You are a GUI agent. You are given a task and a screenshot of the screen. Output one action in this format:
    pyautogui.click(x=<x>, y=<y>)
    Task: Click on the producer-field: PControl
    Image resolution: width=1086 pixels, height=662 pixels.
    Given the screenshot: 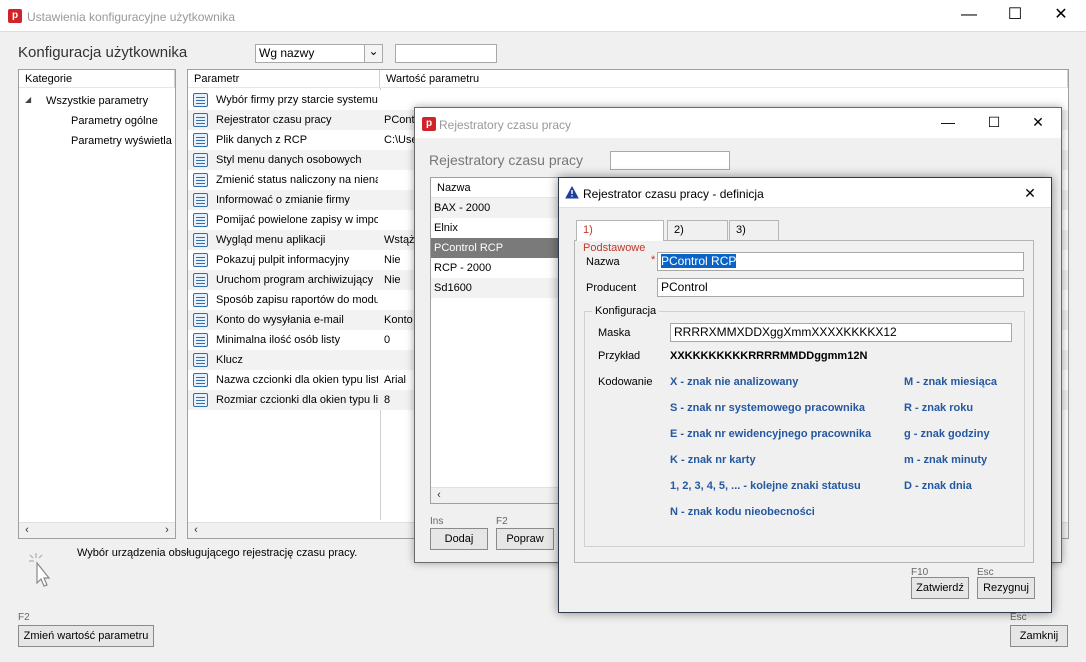 What is the action you would take?
    pyautogui.click(x=840, y=287)
    